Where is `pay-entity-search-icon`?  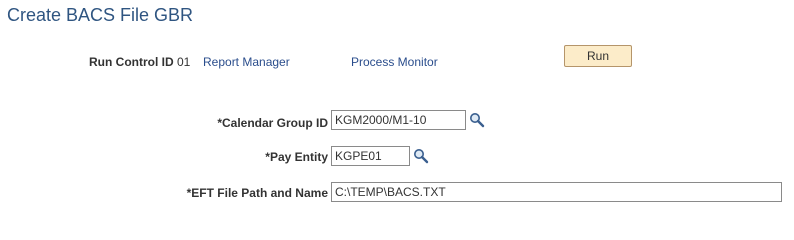 pay-entity-search-icon is located at coordinates (421, 156).